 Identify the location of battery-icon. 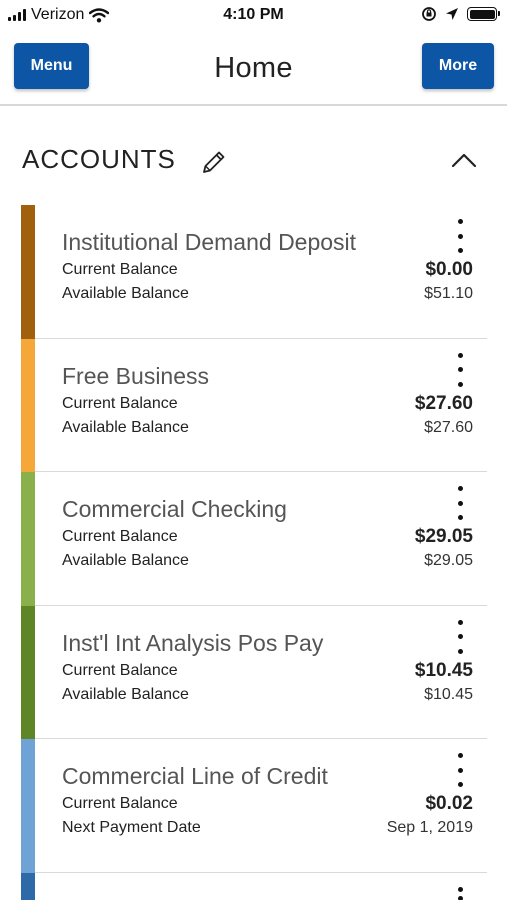
(483, 14).